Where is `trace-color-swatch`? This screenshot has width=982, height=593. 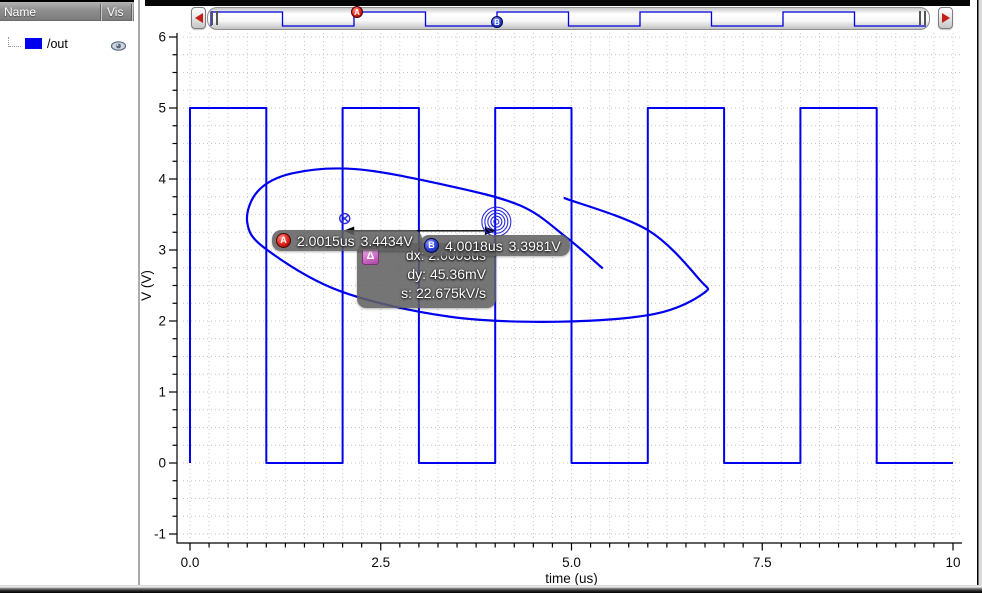
trace-color-swatch is located at coordinates (33, 43).